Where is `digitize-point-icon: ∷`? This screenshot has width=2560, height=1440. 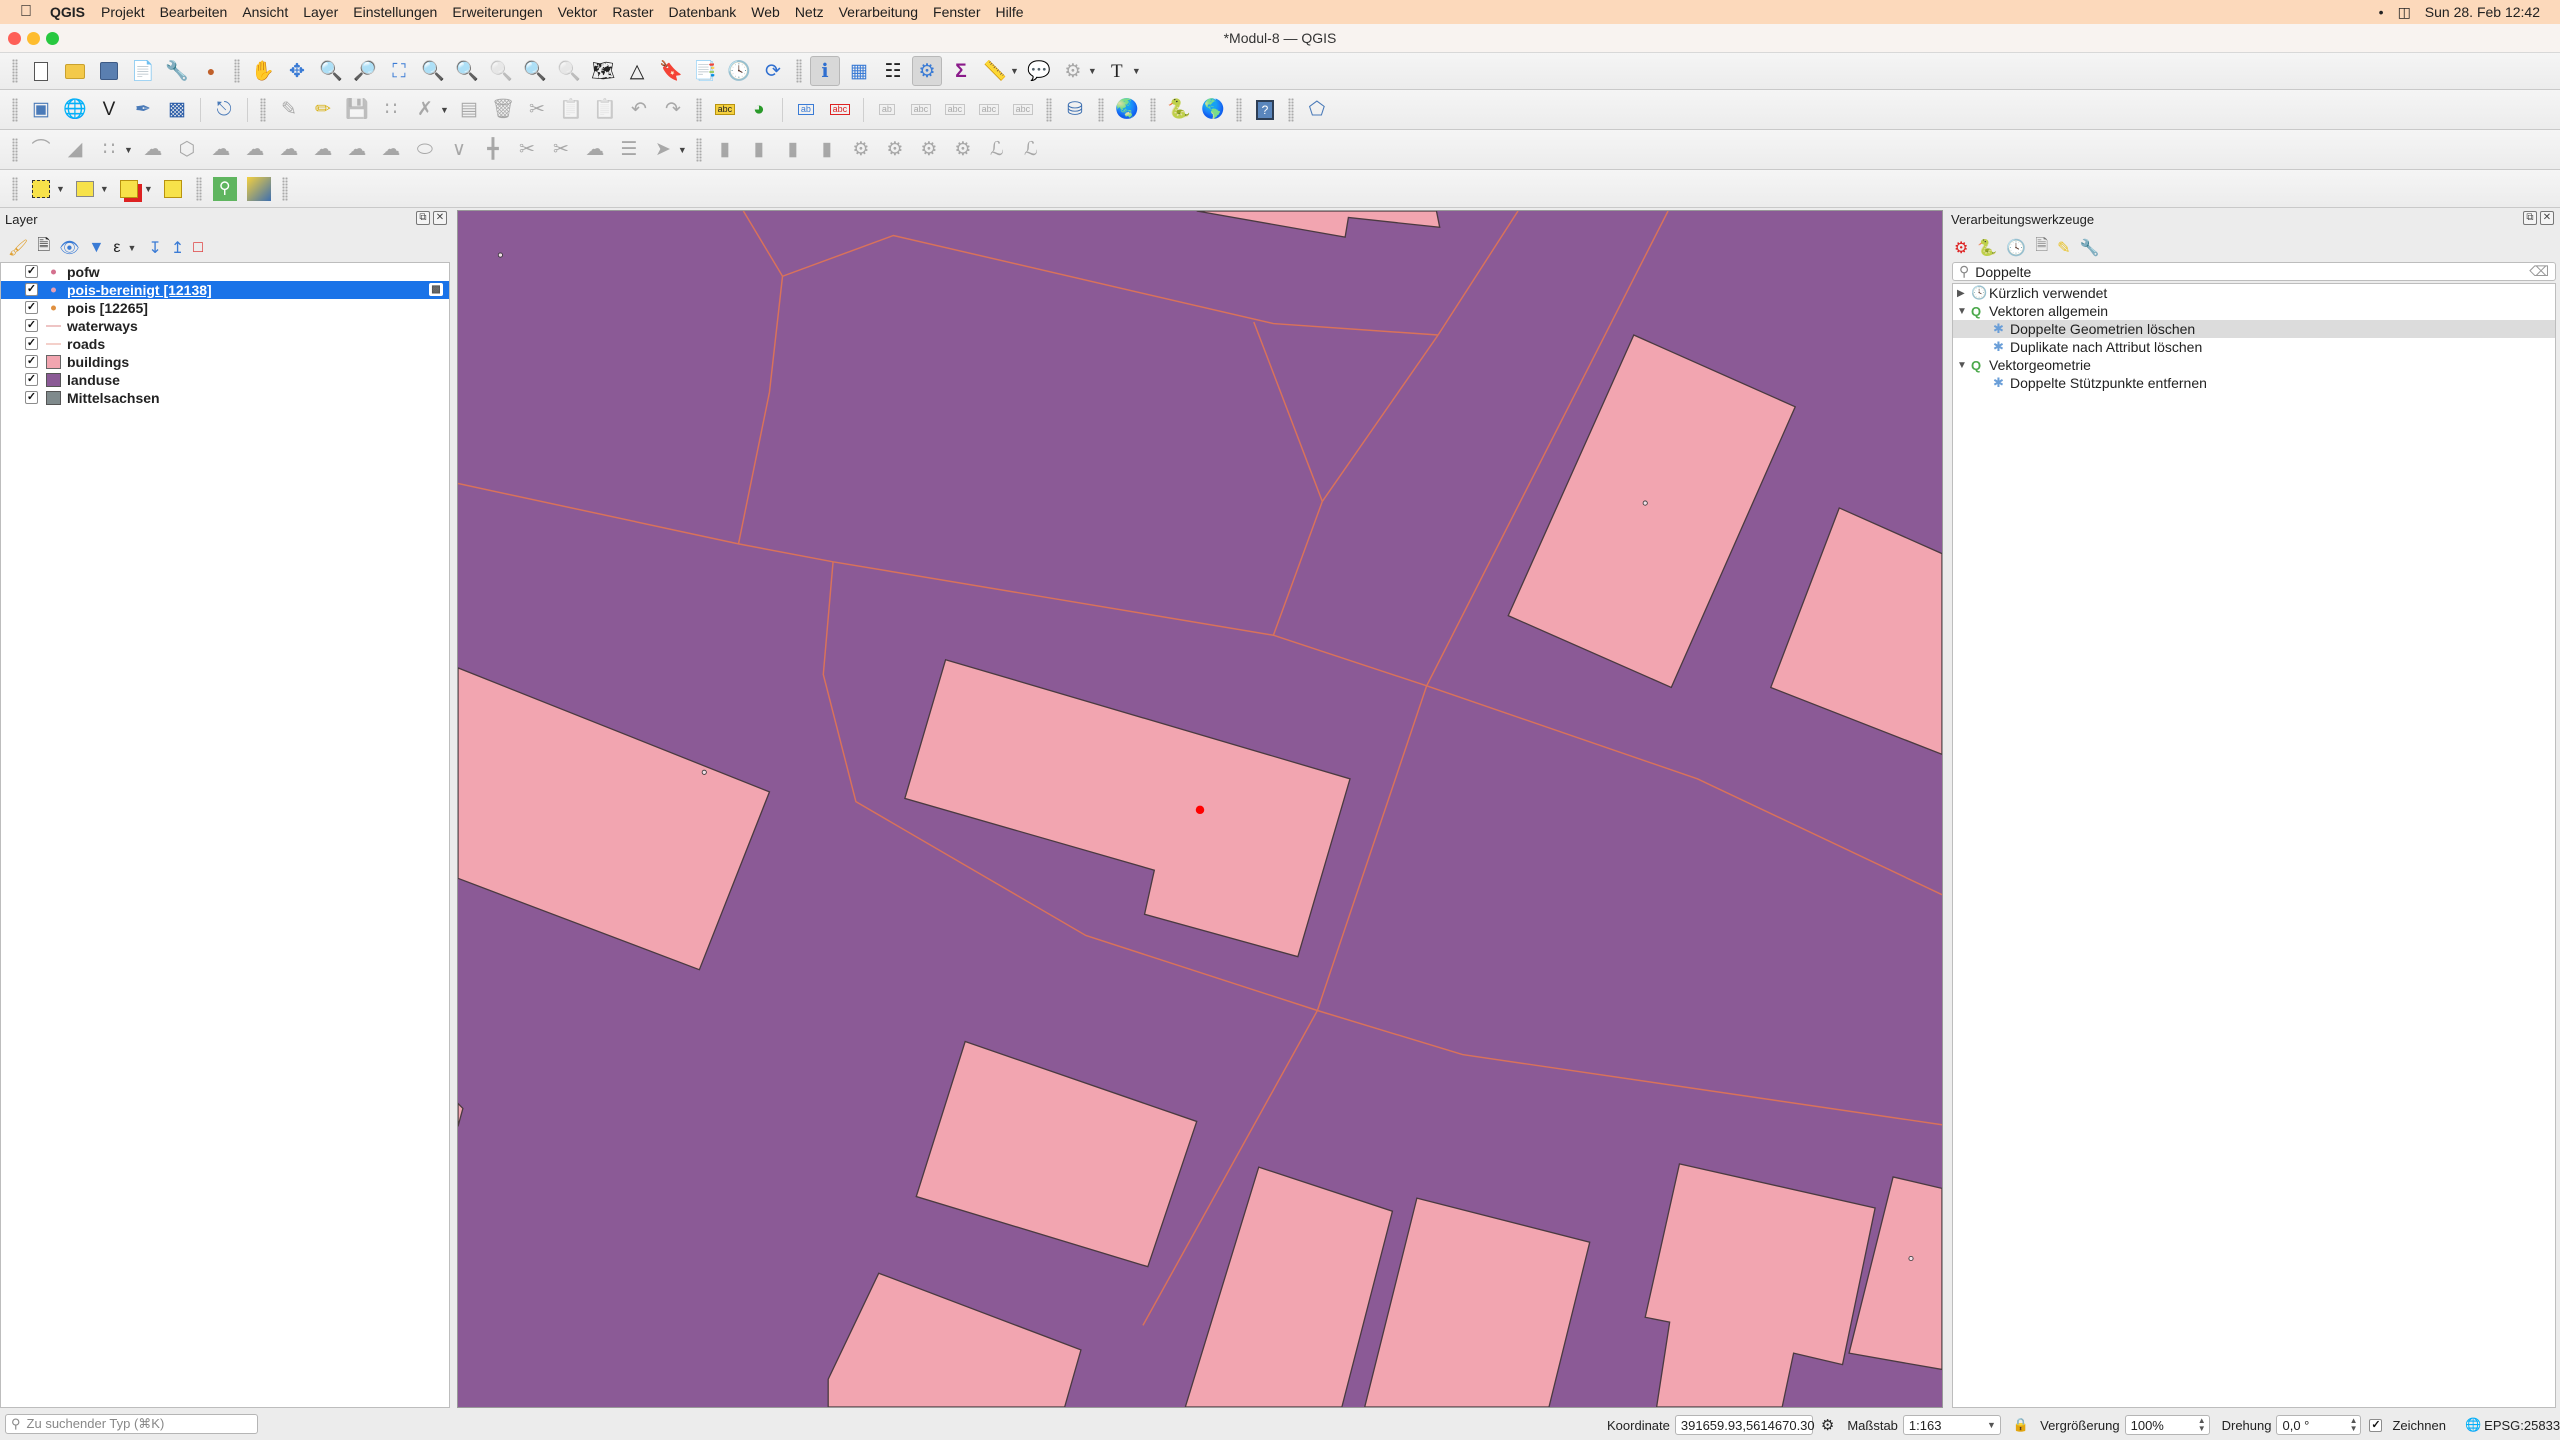
digitize-point-icon: ∷ is located at coordinates (391, 110).